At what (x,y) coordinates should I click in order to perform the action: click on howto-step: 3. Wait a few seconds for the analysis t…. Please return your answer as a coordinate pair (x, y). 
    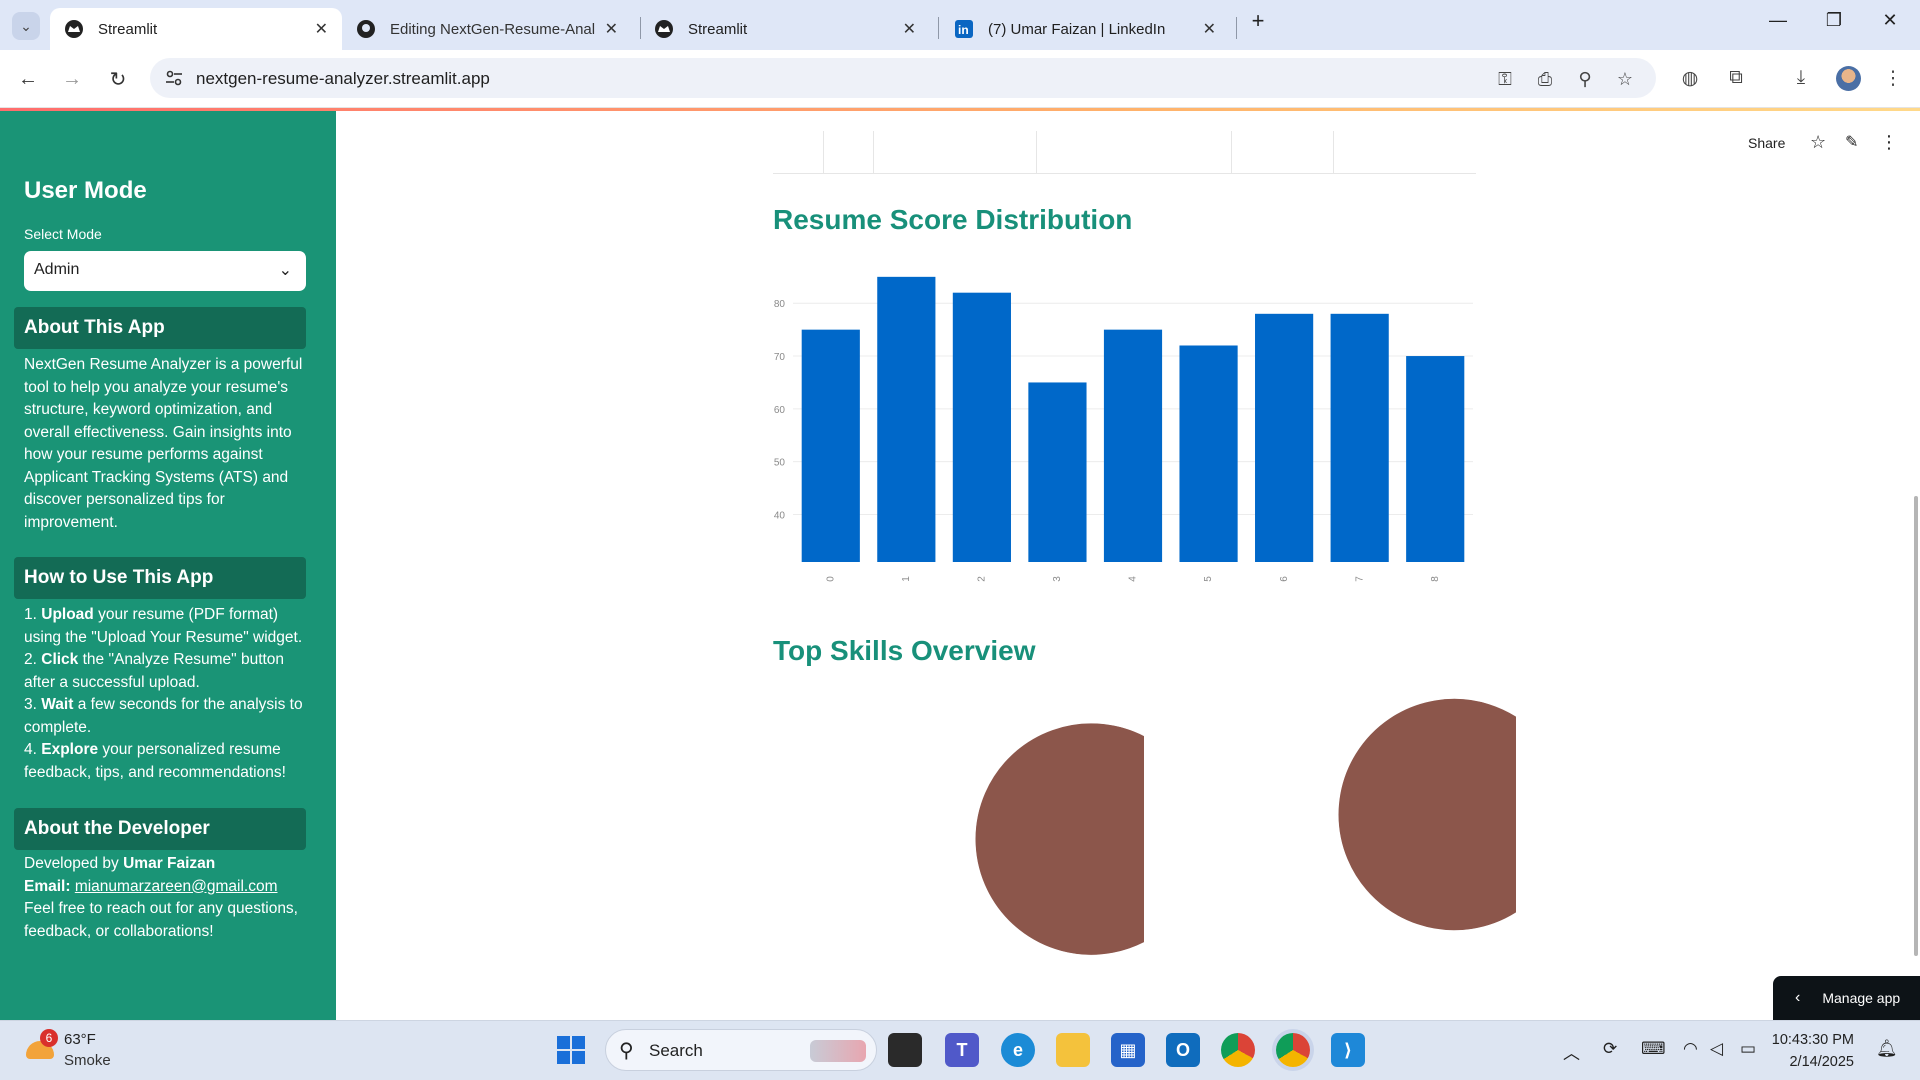
    Looking at the image, I should click on (163, 716).